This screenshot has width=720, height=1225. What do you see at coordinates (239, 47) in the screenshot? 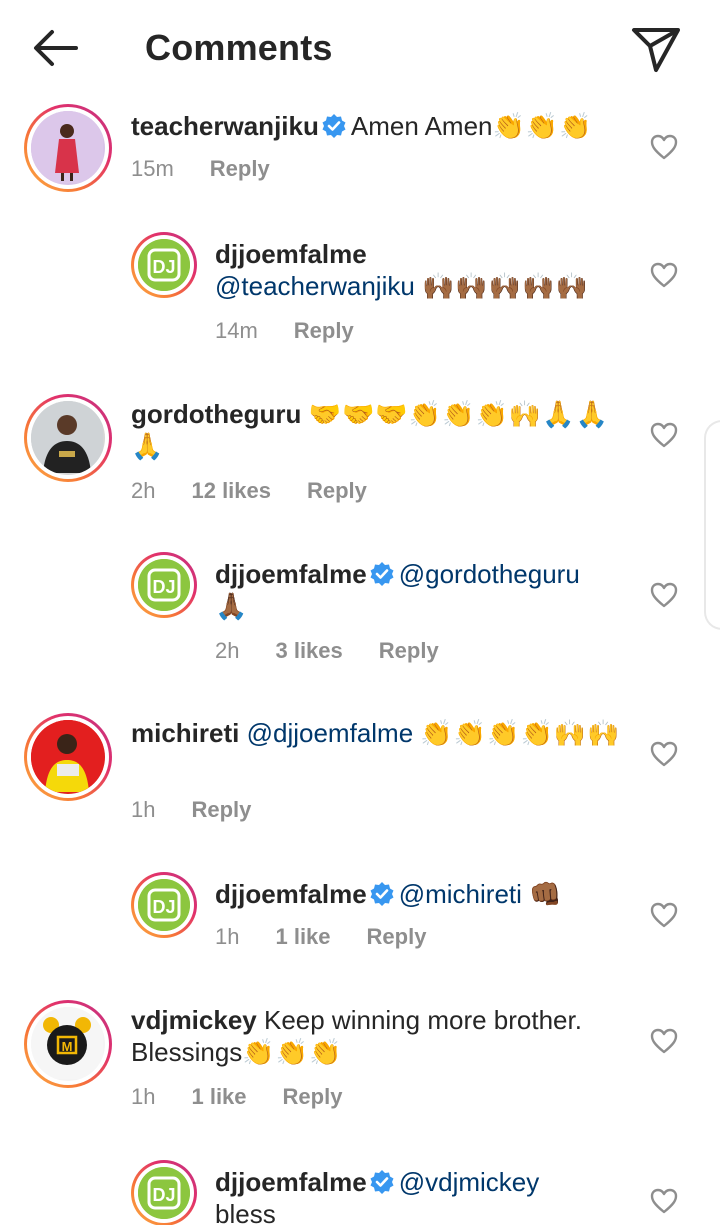
I see `page-title: Comments` at bounding box center [239, 47].